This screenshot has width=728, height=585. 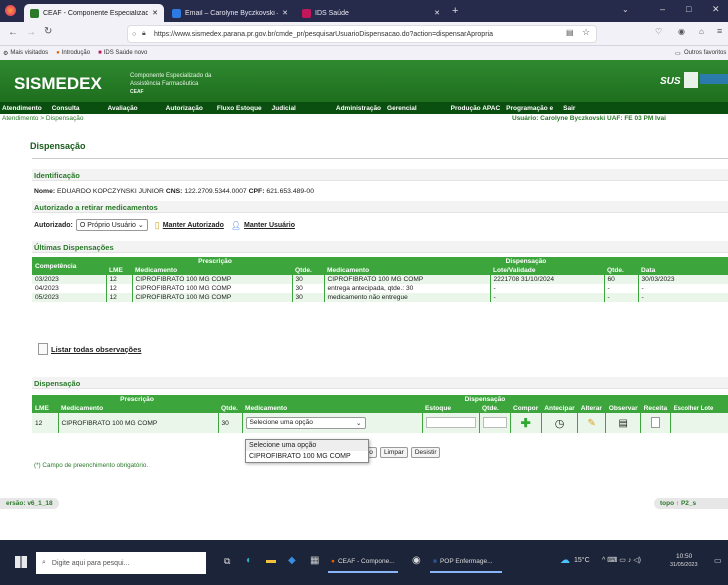 I want to click on action-buttons: cibo Limpar Desistir, so click(x=399, y=452).